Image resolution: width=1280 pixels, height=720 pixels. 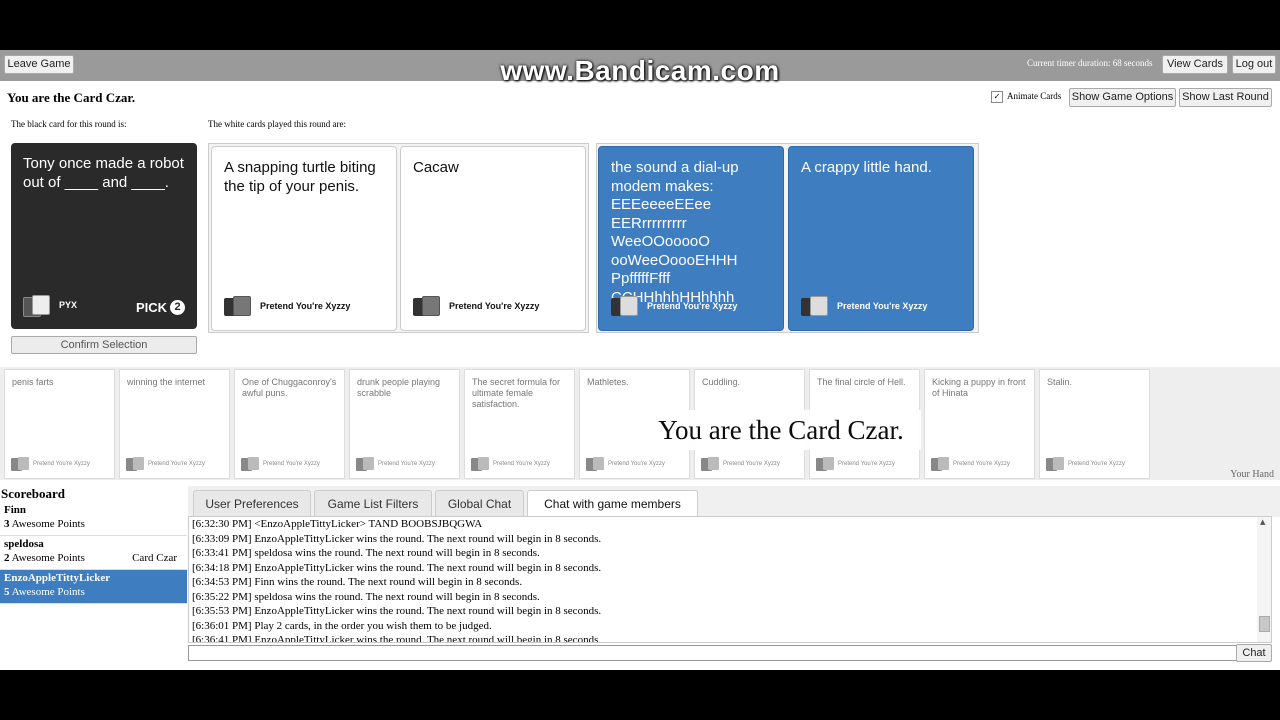 I want to click on hand-card-text: winning the internet, so click(x=166, y=382).